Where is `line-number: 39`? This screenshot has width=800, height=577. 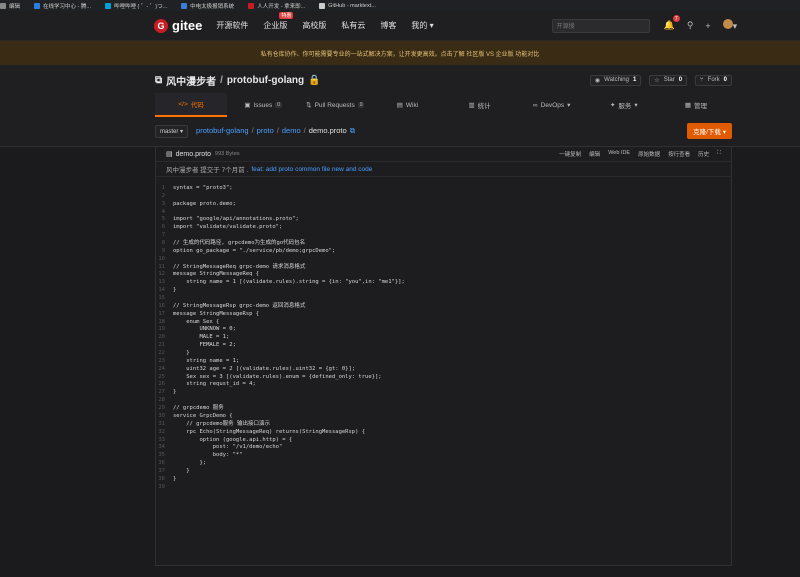 line-number: 39 is located at coordinates (164, 488).